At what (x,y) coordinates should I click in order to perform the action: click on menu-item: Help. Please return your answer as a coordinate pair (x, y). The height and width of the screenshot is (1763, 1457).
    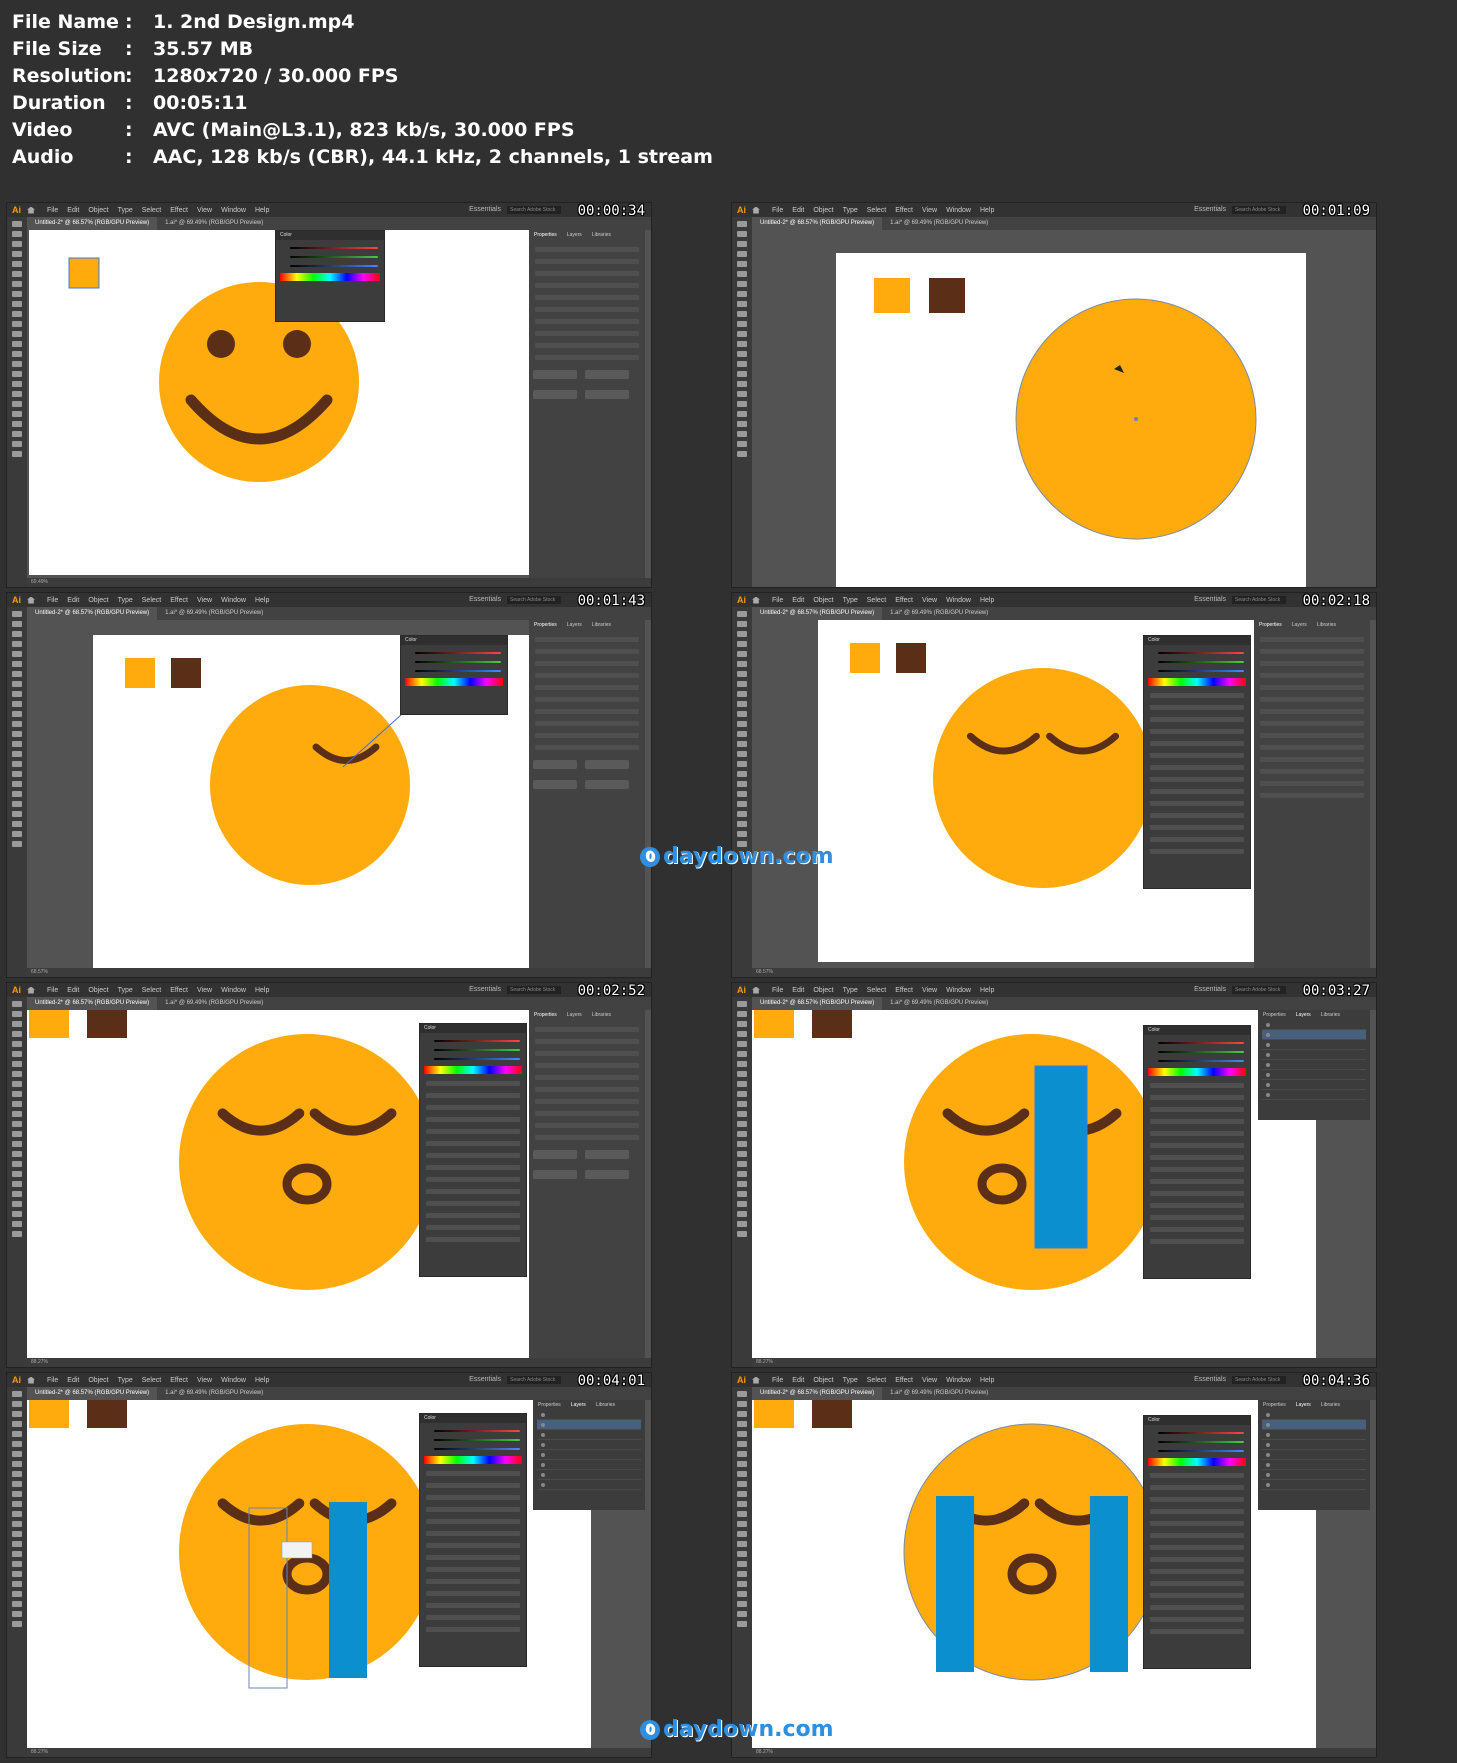
    Looking at the image, I should click on (262, 600).